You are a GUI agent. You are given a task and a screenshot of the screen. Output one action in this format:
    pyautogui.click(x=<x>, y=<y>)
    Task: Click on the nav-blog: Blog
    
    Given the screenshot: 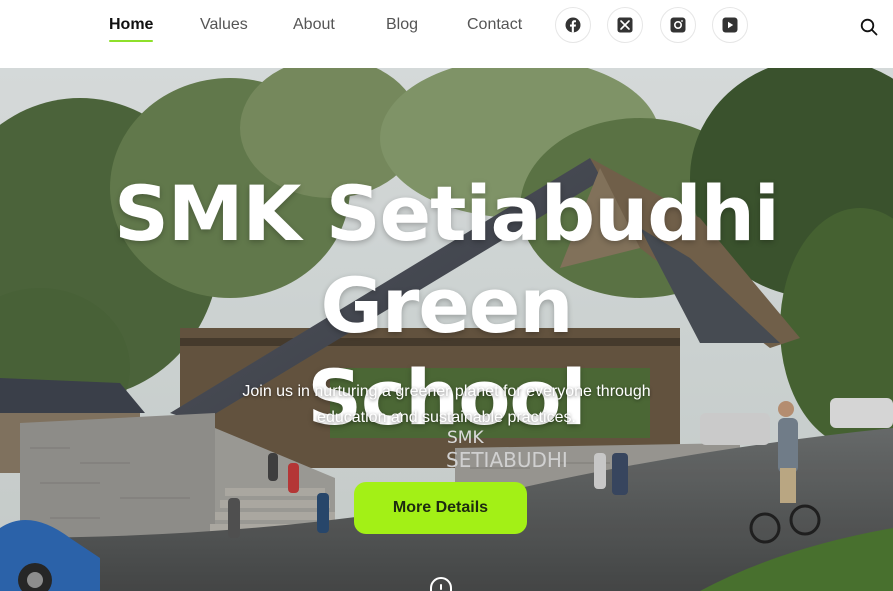 What is the action you would take?
    pyautogui.click(x=402, y=25)
    